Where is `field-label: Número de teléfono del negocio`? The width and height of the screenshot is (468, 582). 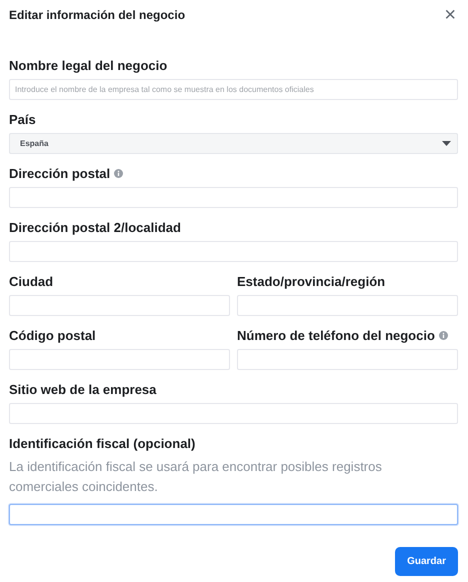 field-label: Número de teléfono del negocio is located at coordinates (336, 335).